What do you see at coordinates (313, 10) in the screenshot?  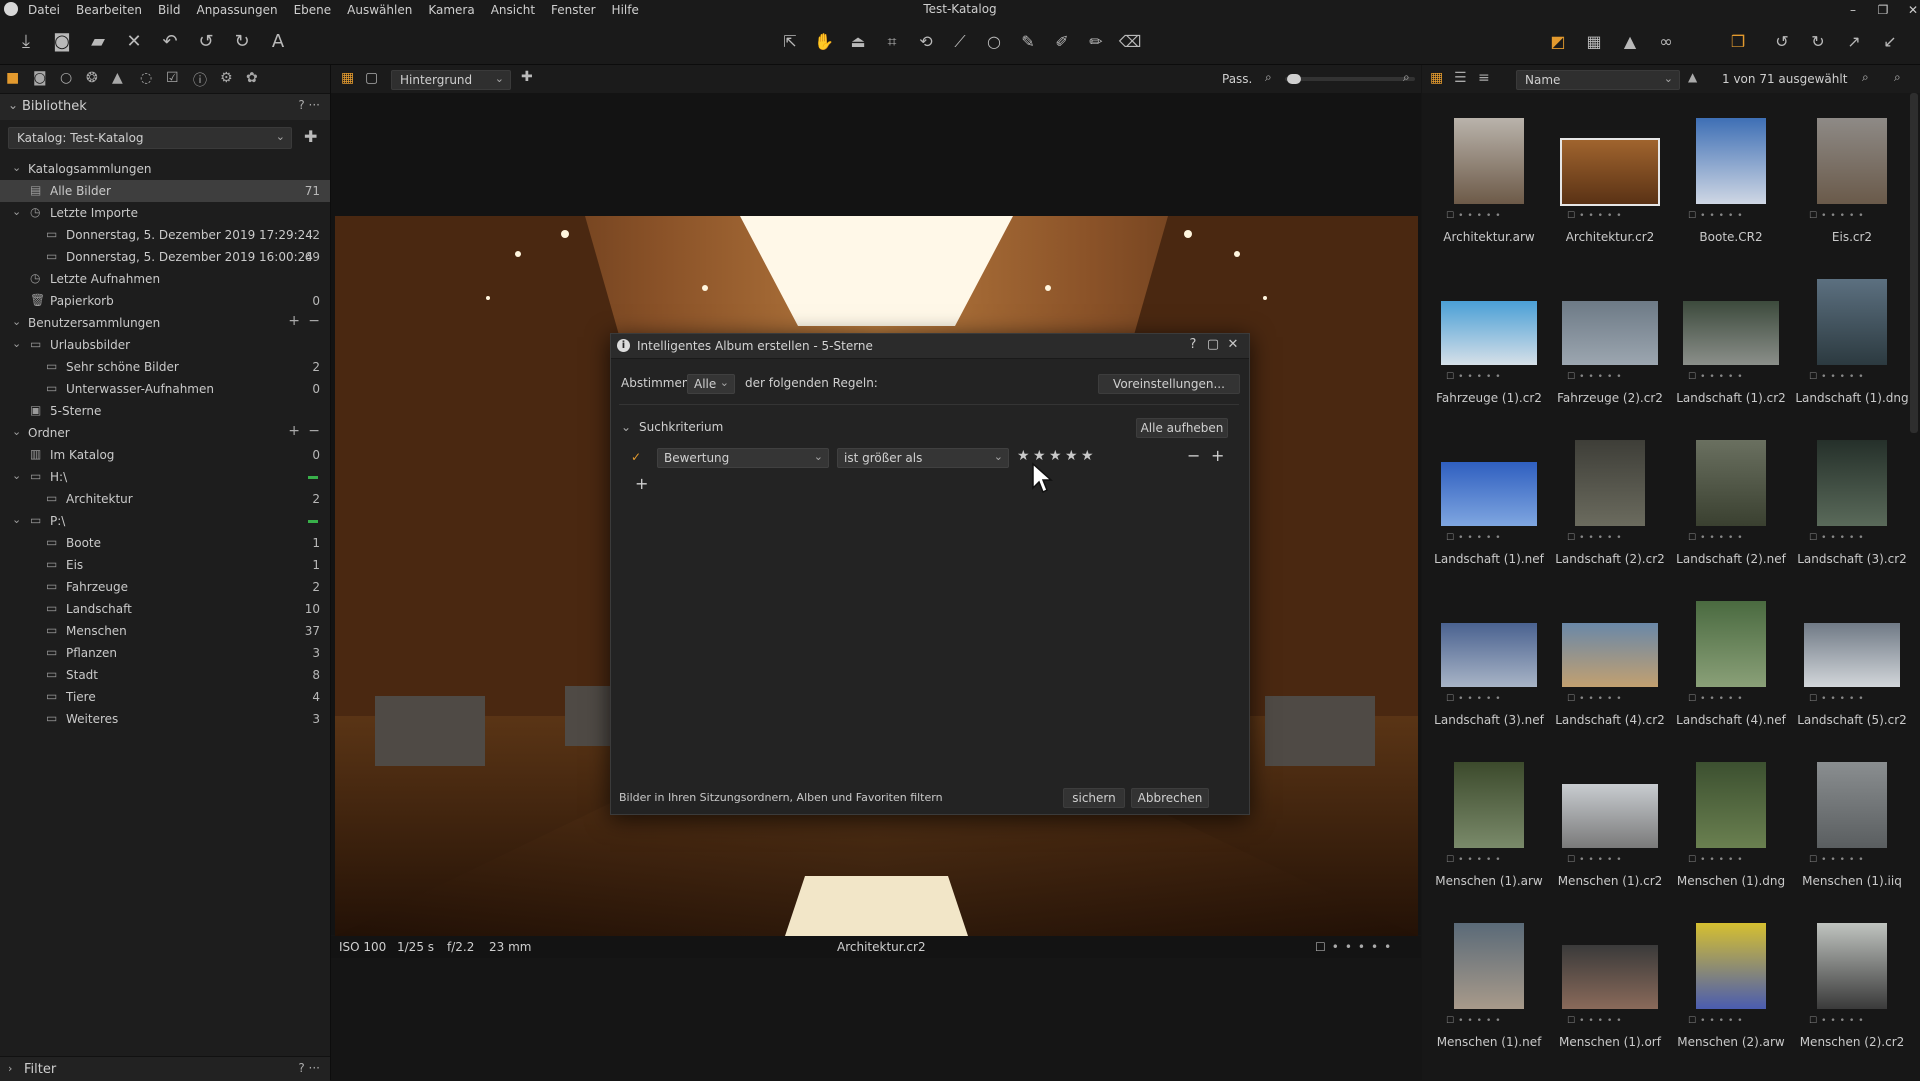 I see `menu-ebene: Ebene` at bounding box center [313, 10].